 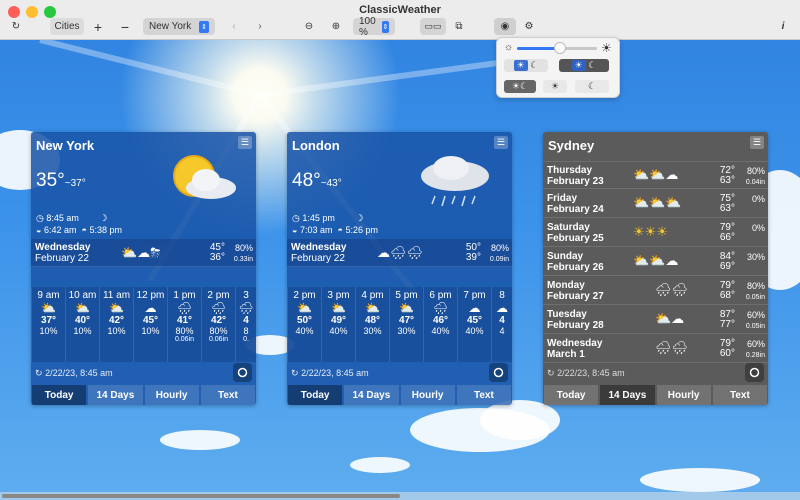 What do you see at coordinates (501, 324) in the screenshot?
I see `hour-column: 8 ☁ 4 4` at bounding box center [501, 324].